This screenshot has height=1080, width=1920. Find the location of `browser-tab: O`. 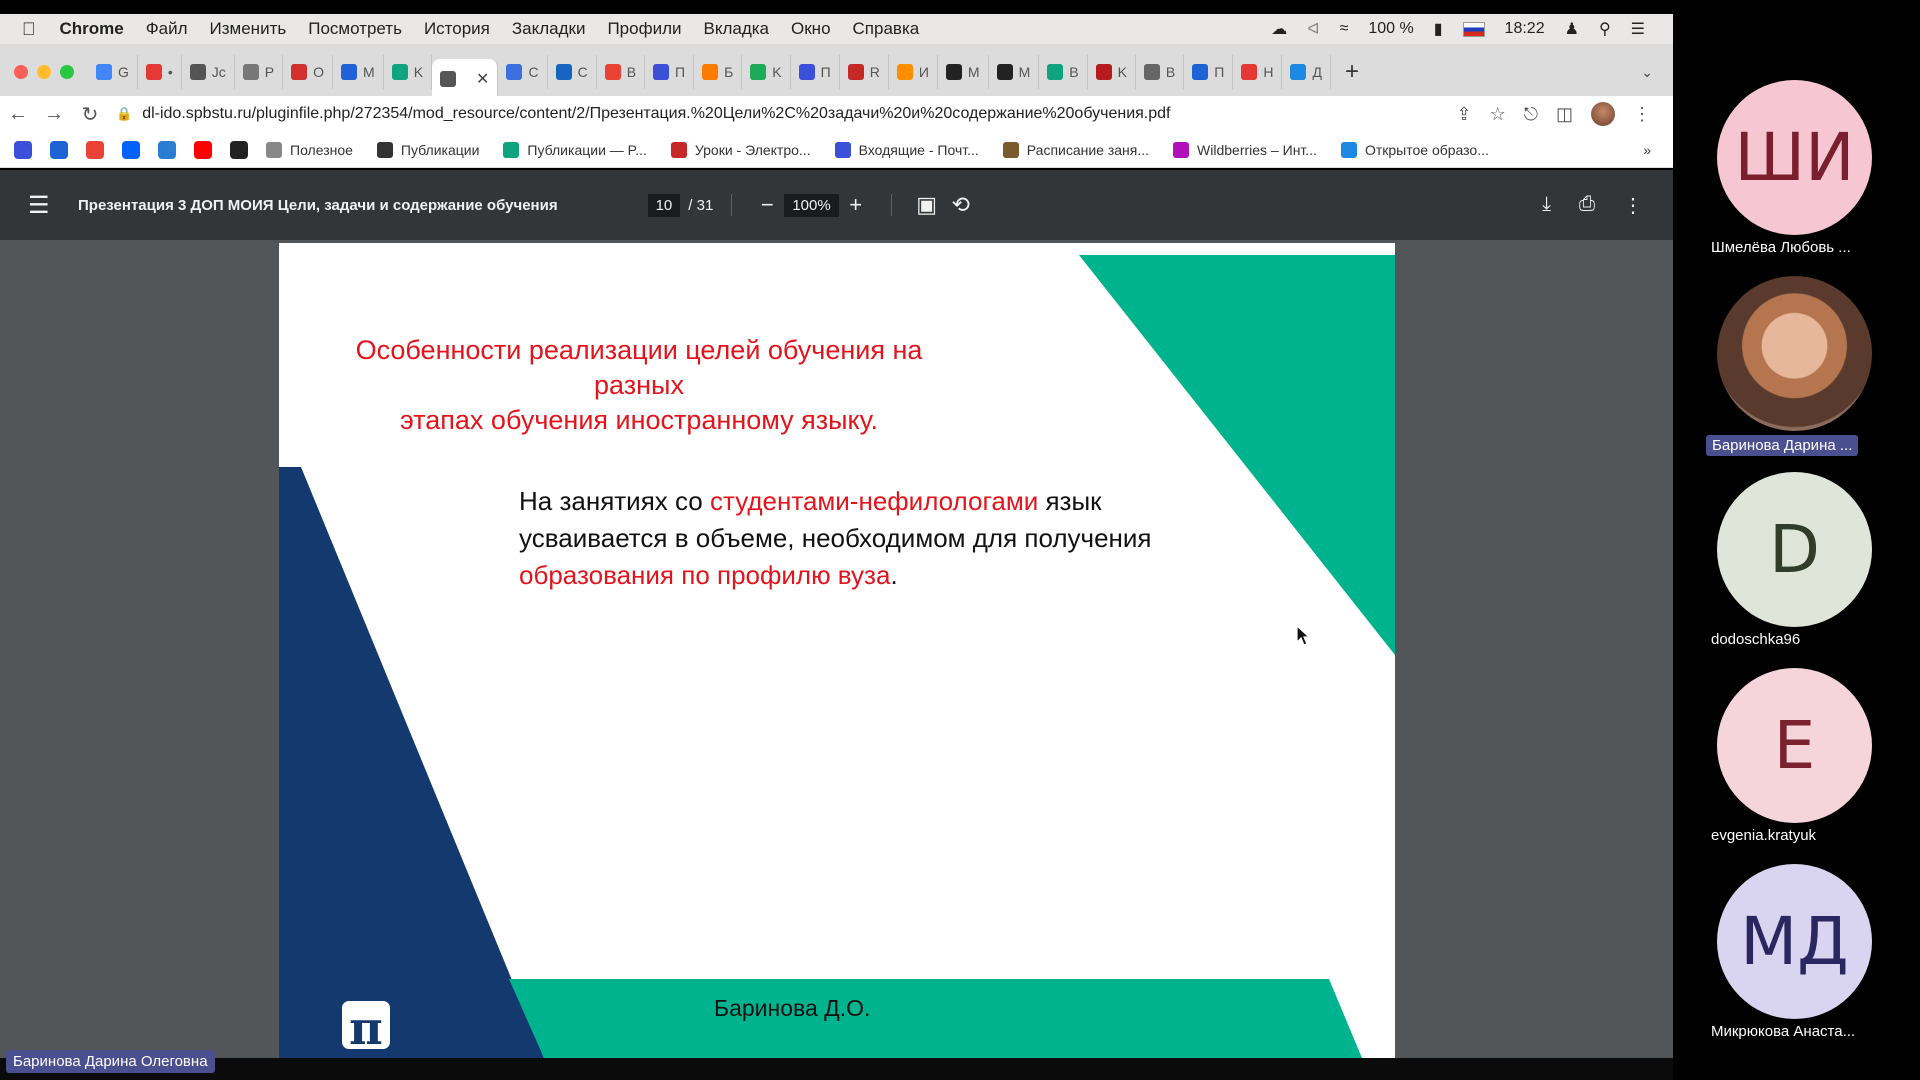

browser-tab: O is located at coordinates (308, 72).